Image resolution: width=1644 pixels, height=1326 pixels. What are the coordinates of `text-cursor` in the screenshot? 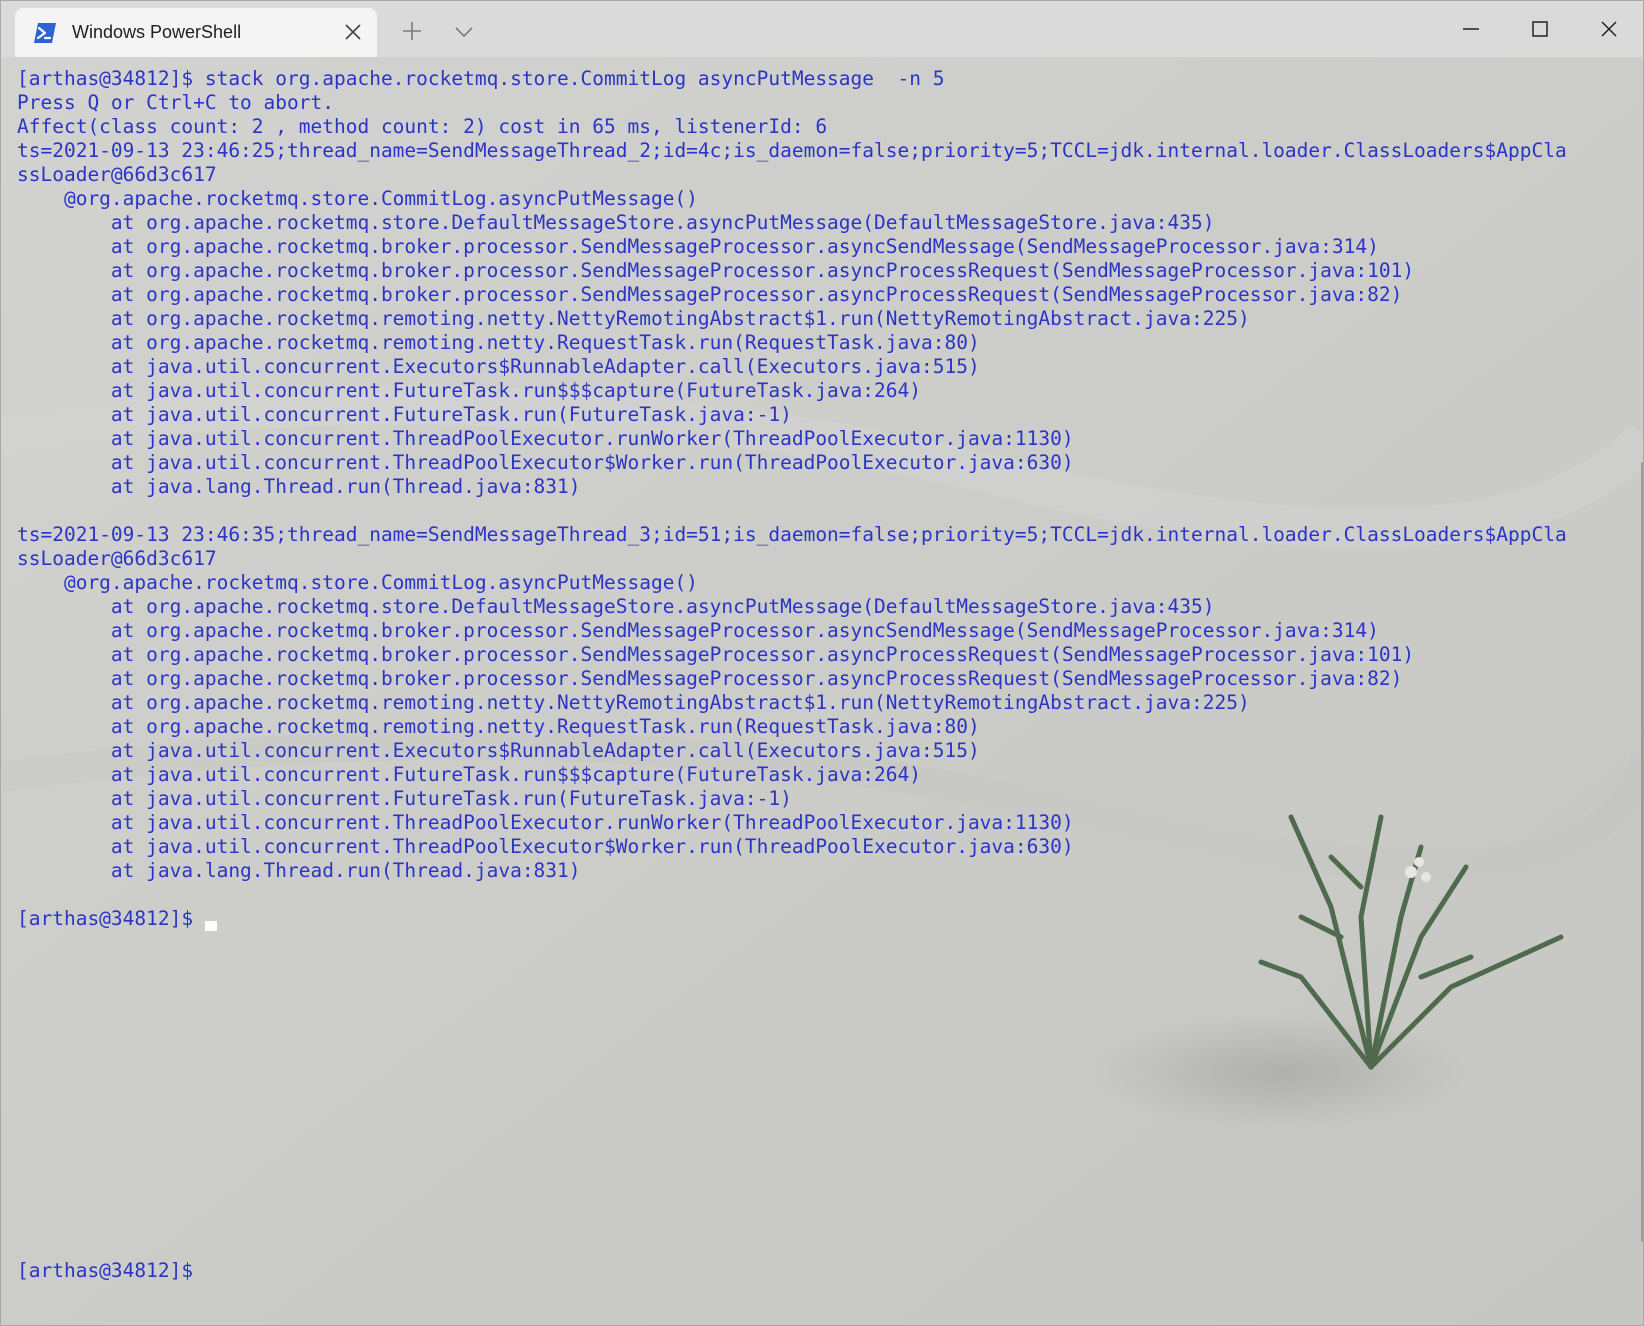 It's located at (211, 926).